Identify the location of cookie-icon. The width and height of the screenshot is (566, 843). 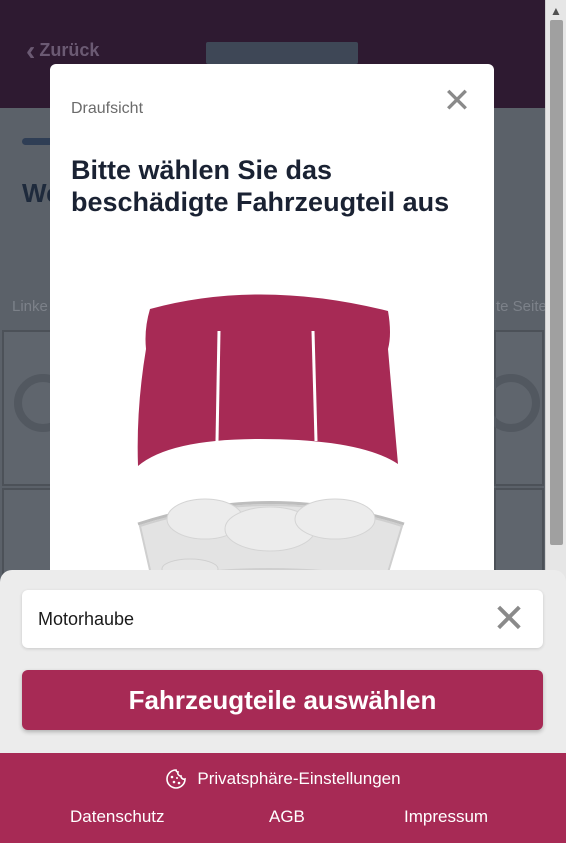
(176, 779).